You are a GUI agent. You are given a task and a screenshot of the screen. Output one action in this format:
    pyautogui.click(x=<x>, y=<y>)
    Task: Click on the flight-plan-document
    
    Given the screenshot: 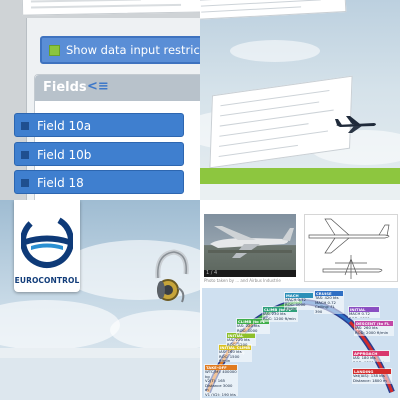 What is the action you would take?
    pyautogui.click(x=110, y=8)
    